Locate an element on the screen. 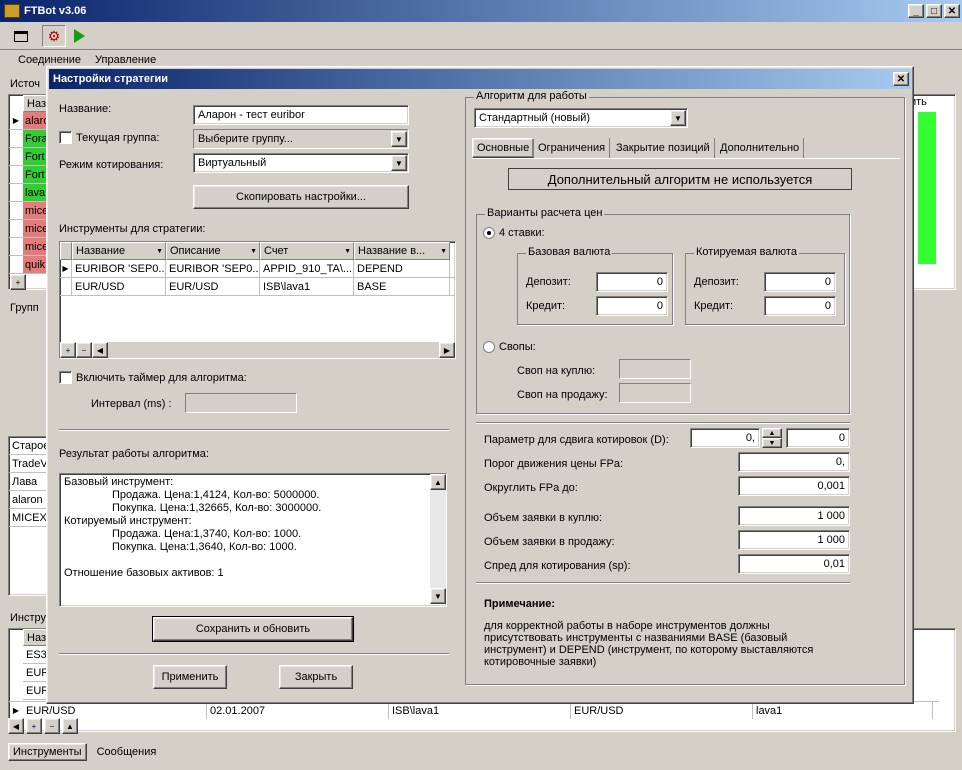  nav-add-button: + is located at coordinates (34, 726).